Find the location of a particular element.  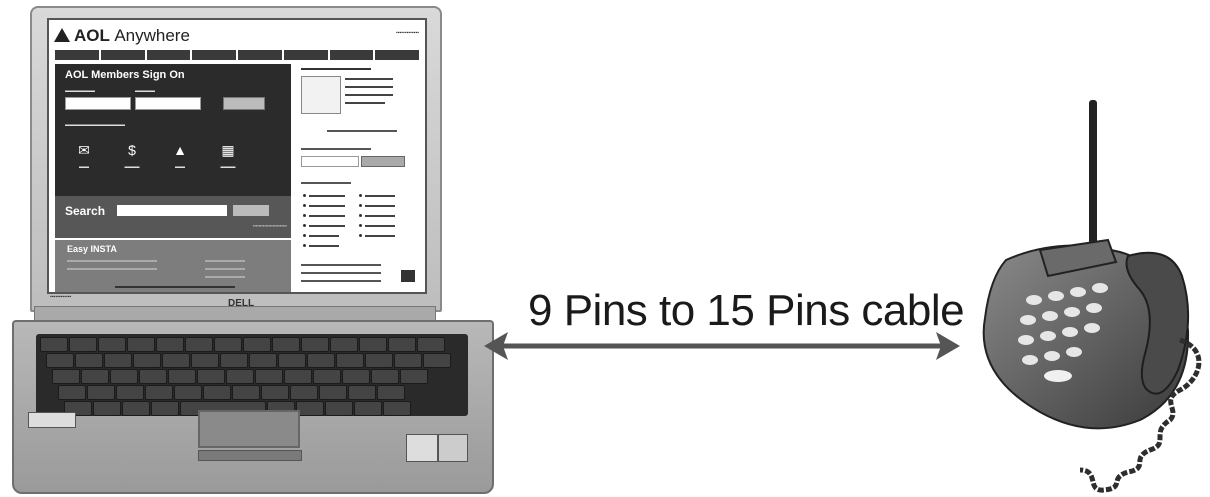

antenna is located at coordinates (1093, 178).